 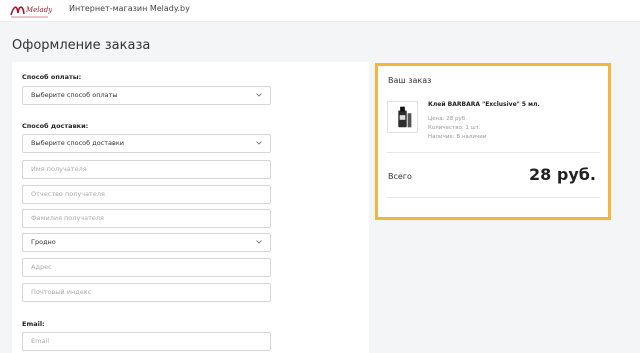 What do you see at coordinates (562, 174) in the screenshot?
I see `total-value: 28 руб.` at bounding box center [562, 174].